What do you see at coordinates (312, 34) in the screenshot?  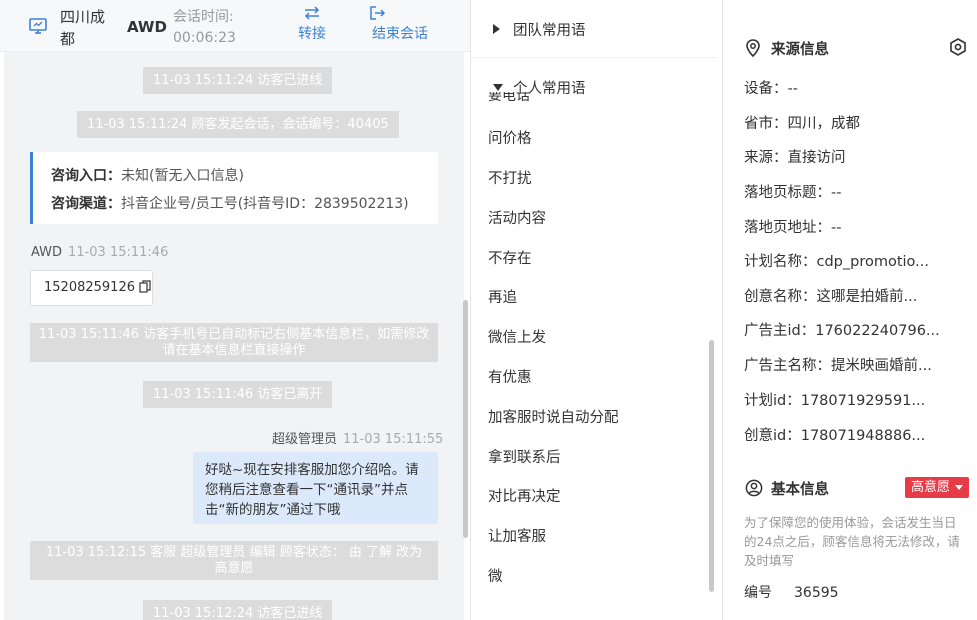 I see `transfer-label: 转接` at bounding box center [312, 34].